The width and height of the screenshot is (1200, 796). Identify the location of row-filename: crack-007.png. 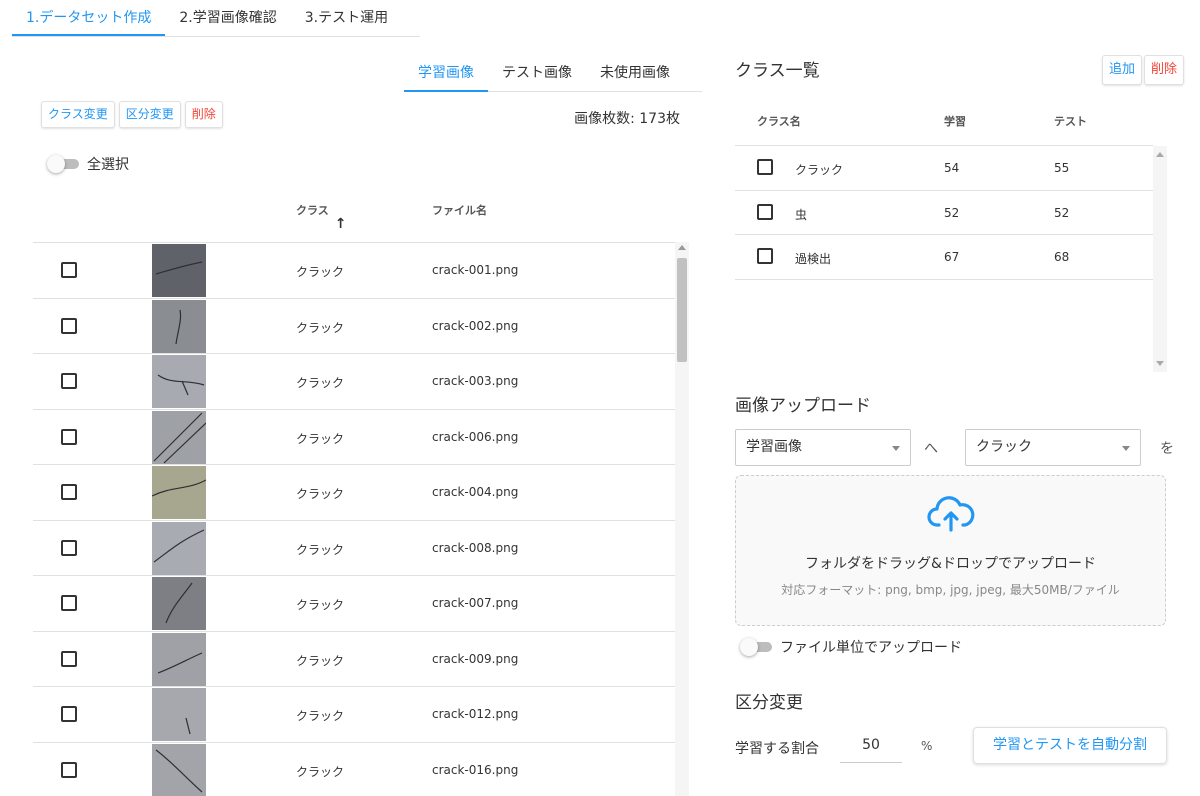
(475, 603).